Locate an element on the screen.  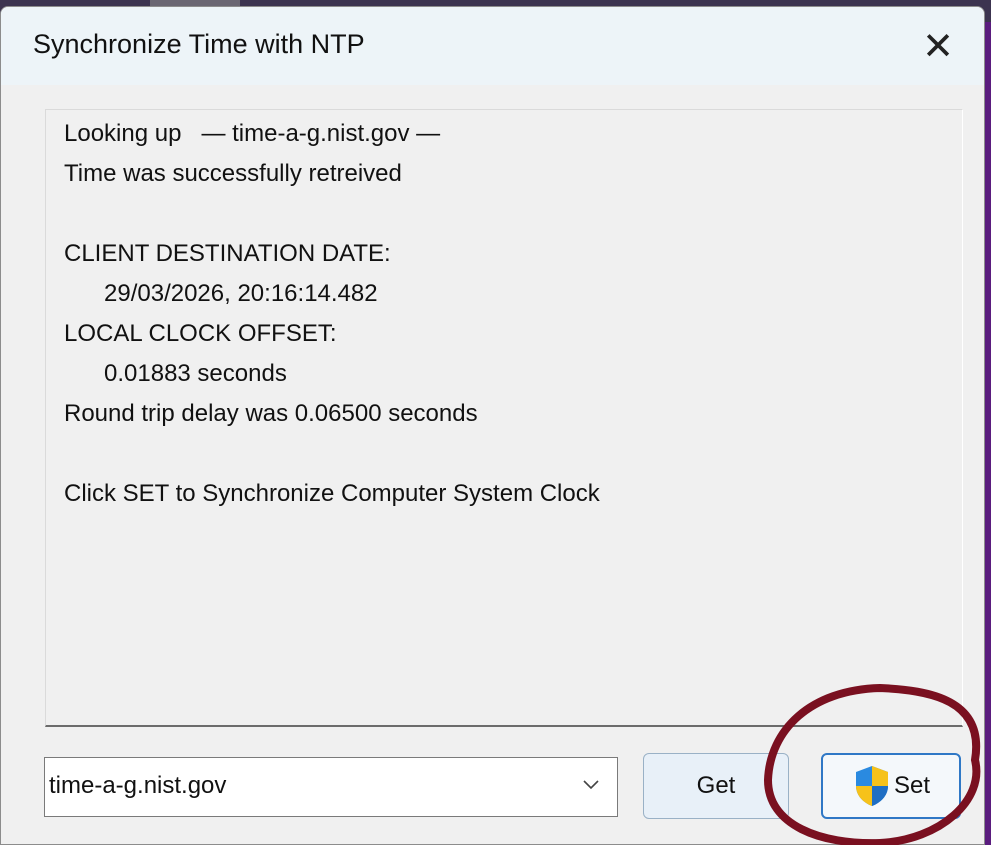
log-line-offset-value: 0.01883 seconds is located at coordinates (175, 373).